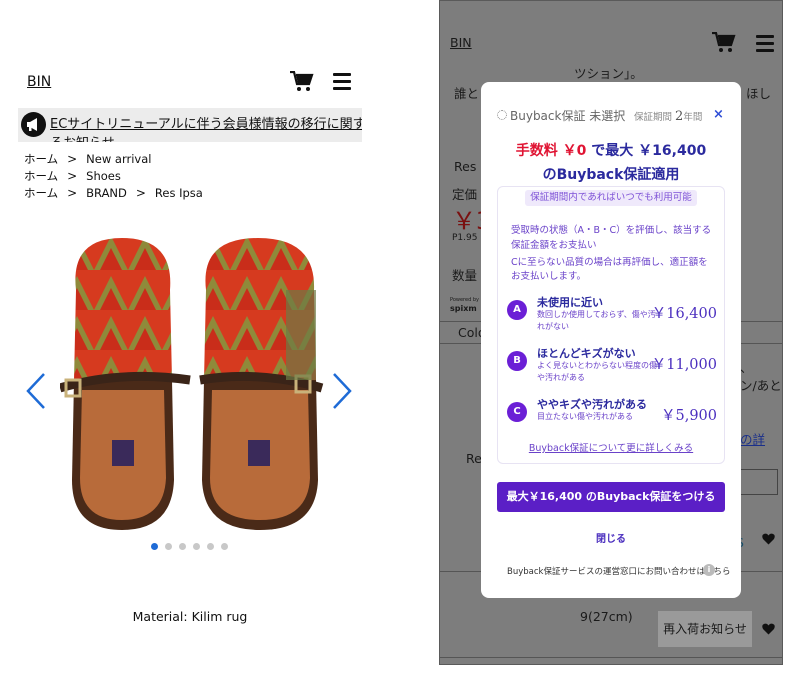  Describe the element at coordinates (106, 193) in the screenshot. I see `breadcrumb-brand: BRAND` at that location.